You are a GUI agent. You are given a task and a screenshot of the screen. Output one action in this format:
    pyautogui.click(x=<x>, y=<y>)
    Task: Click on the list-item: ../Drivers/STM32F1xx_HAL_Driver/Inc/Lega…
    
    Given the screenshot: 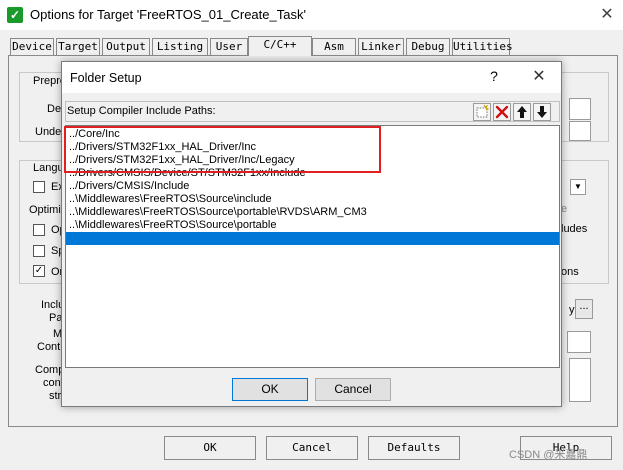 What is the action you would take?
    pyautogui.click(x=312, y=160)
    